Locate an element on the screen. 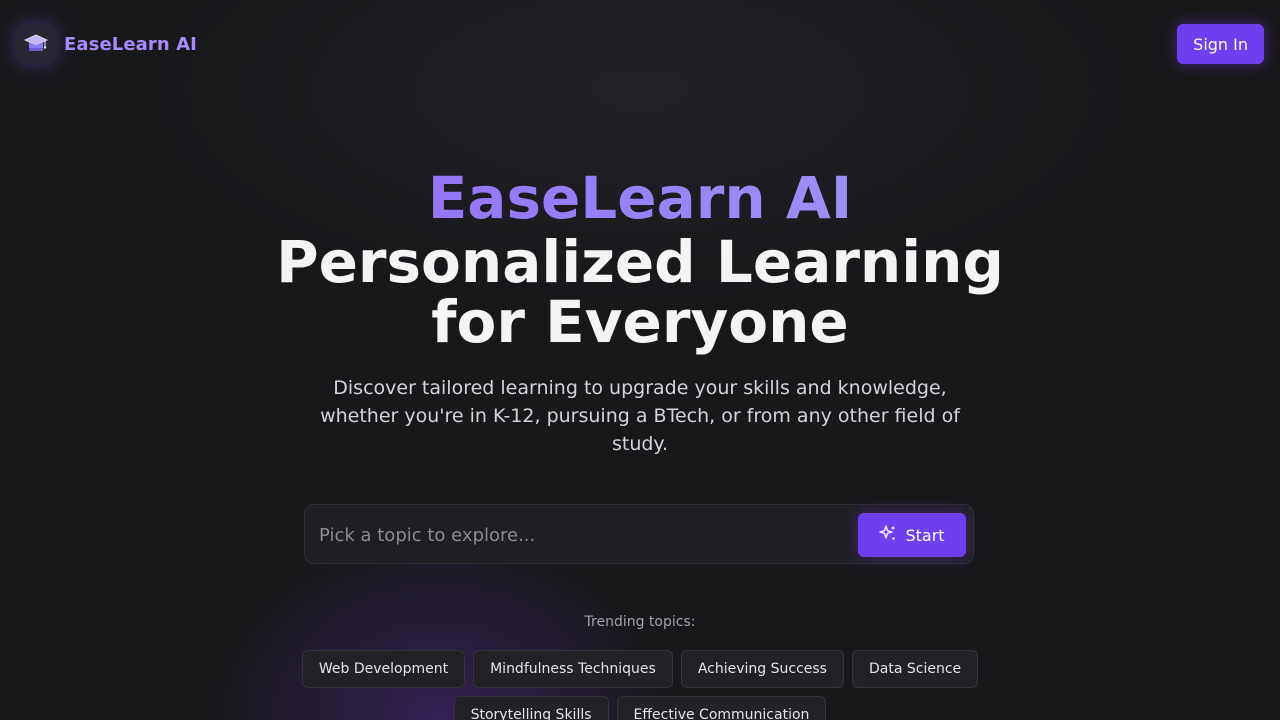 This screenshot has height=720, width=1280. sign-in-button: Sign In is located at coordinates (1220, 44).